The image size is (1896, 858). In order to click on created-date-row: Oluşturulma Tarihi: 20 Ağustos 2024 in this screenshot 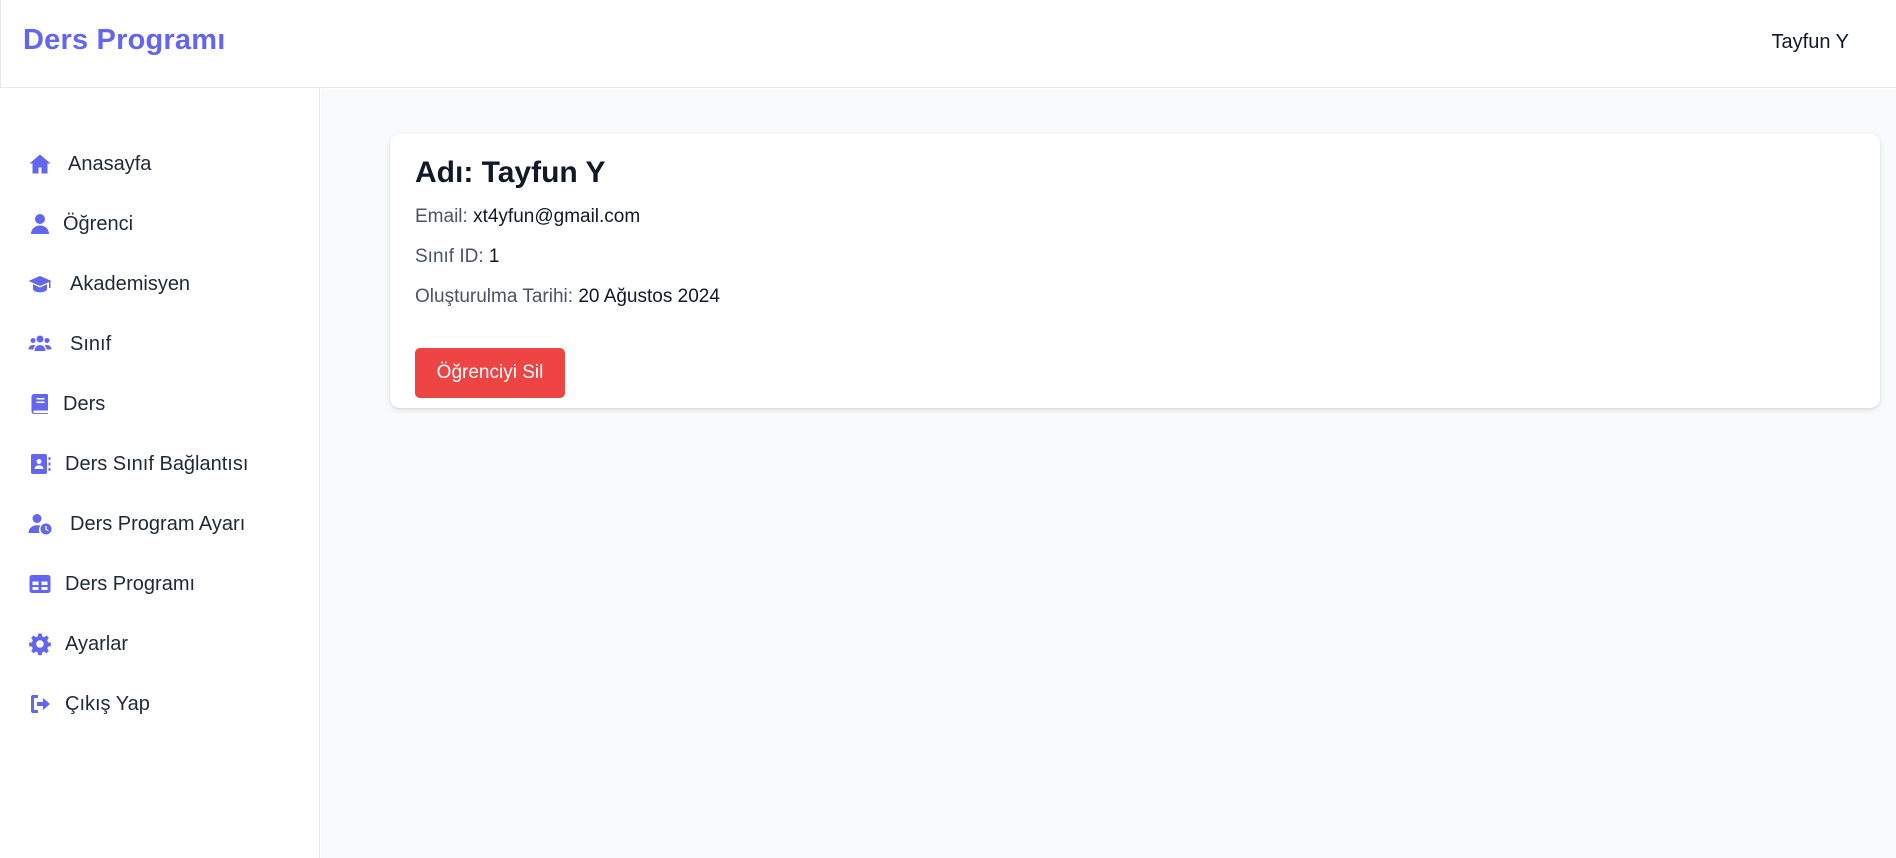, I will do `click(567, 297)`.